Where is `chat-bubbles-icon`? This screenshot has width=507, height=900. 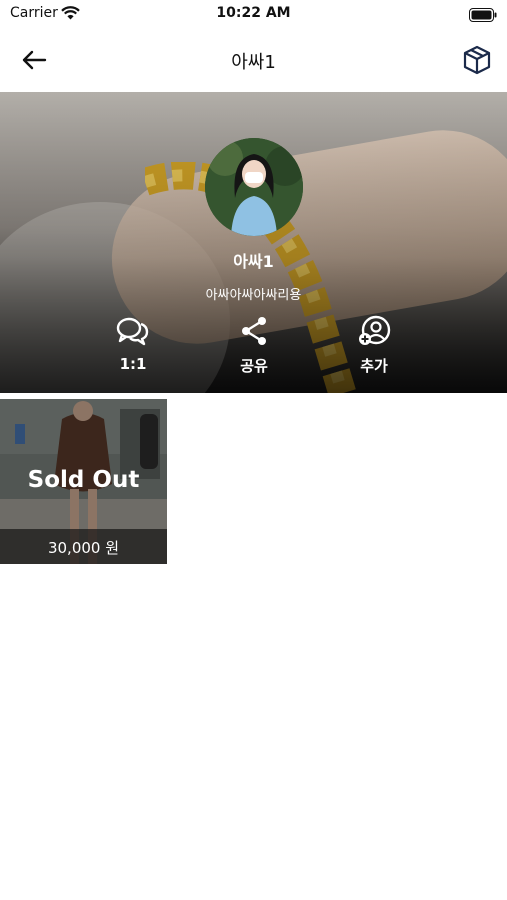
chat-bubbles-icon is located at coordinates (132, 331).